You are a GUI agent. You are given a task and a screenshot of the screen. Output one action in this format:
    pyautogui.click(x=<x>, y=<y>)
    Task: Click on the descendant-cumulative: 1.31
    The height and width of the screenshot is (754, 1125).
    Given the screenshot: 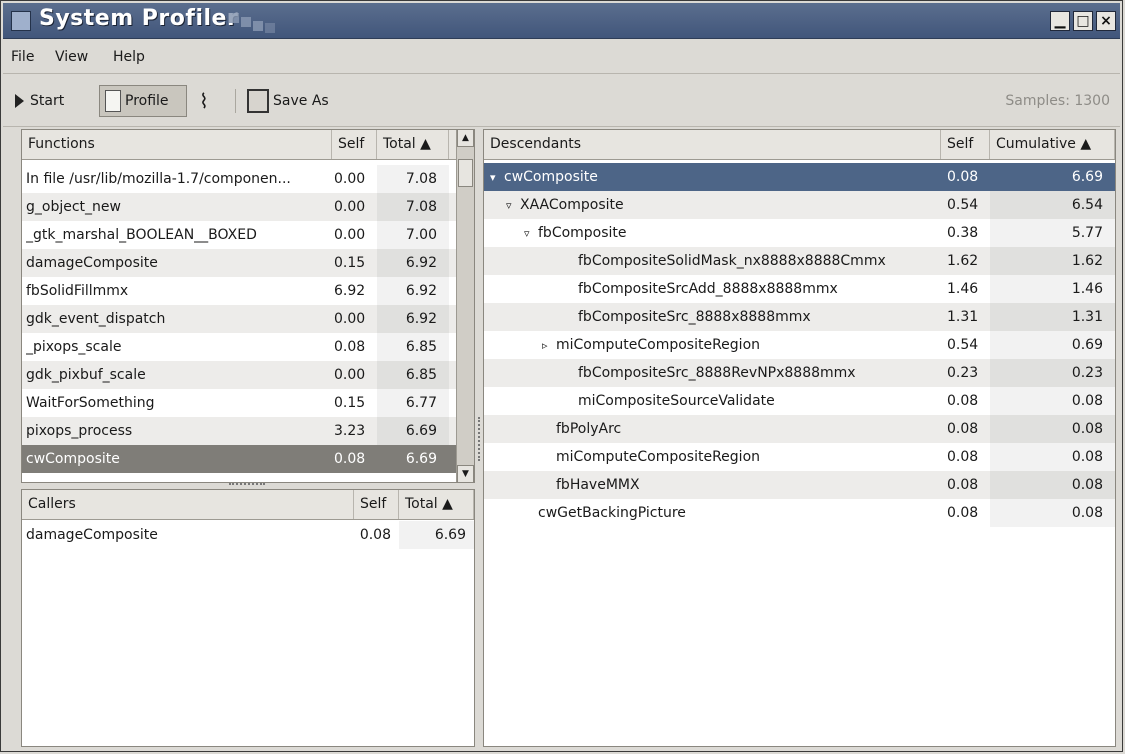 What is the action you would take?
    pyautogui.click(x=1087, y=317)
    